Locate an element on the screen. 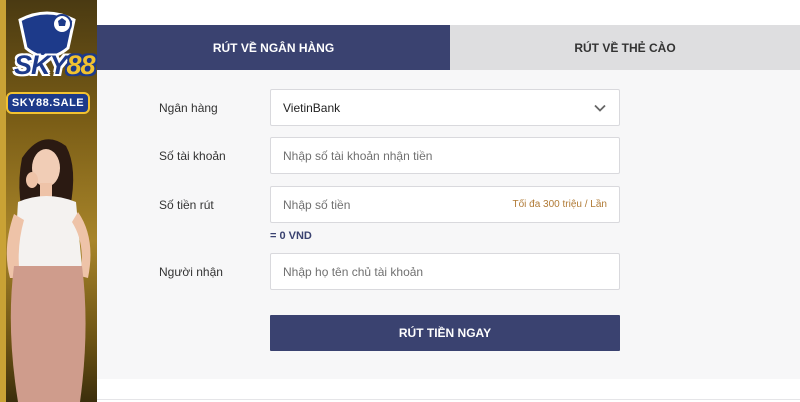 This screenshot has height=402, width=800. recipient-label: Người nhận is located at coordinates (191, 272).